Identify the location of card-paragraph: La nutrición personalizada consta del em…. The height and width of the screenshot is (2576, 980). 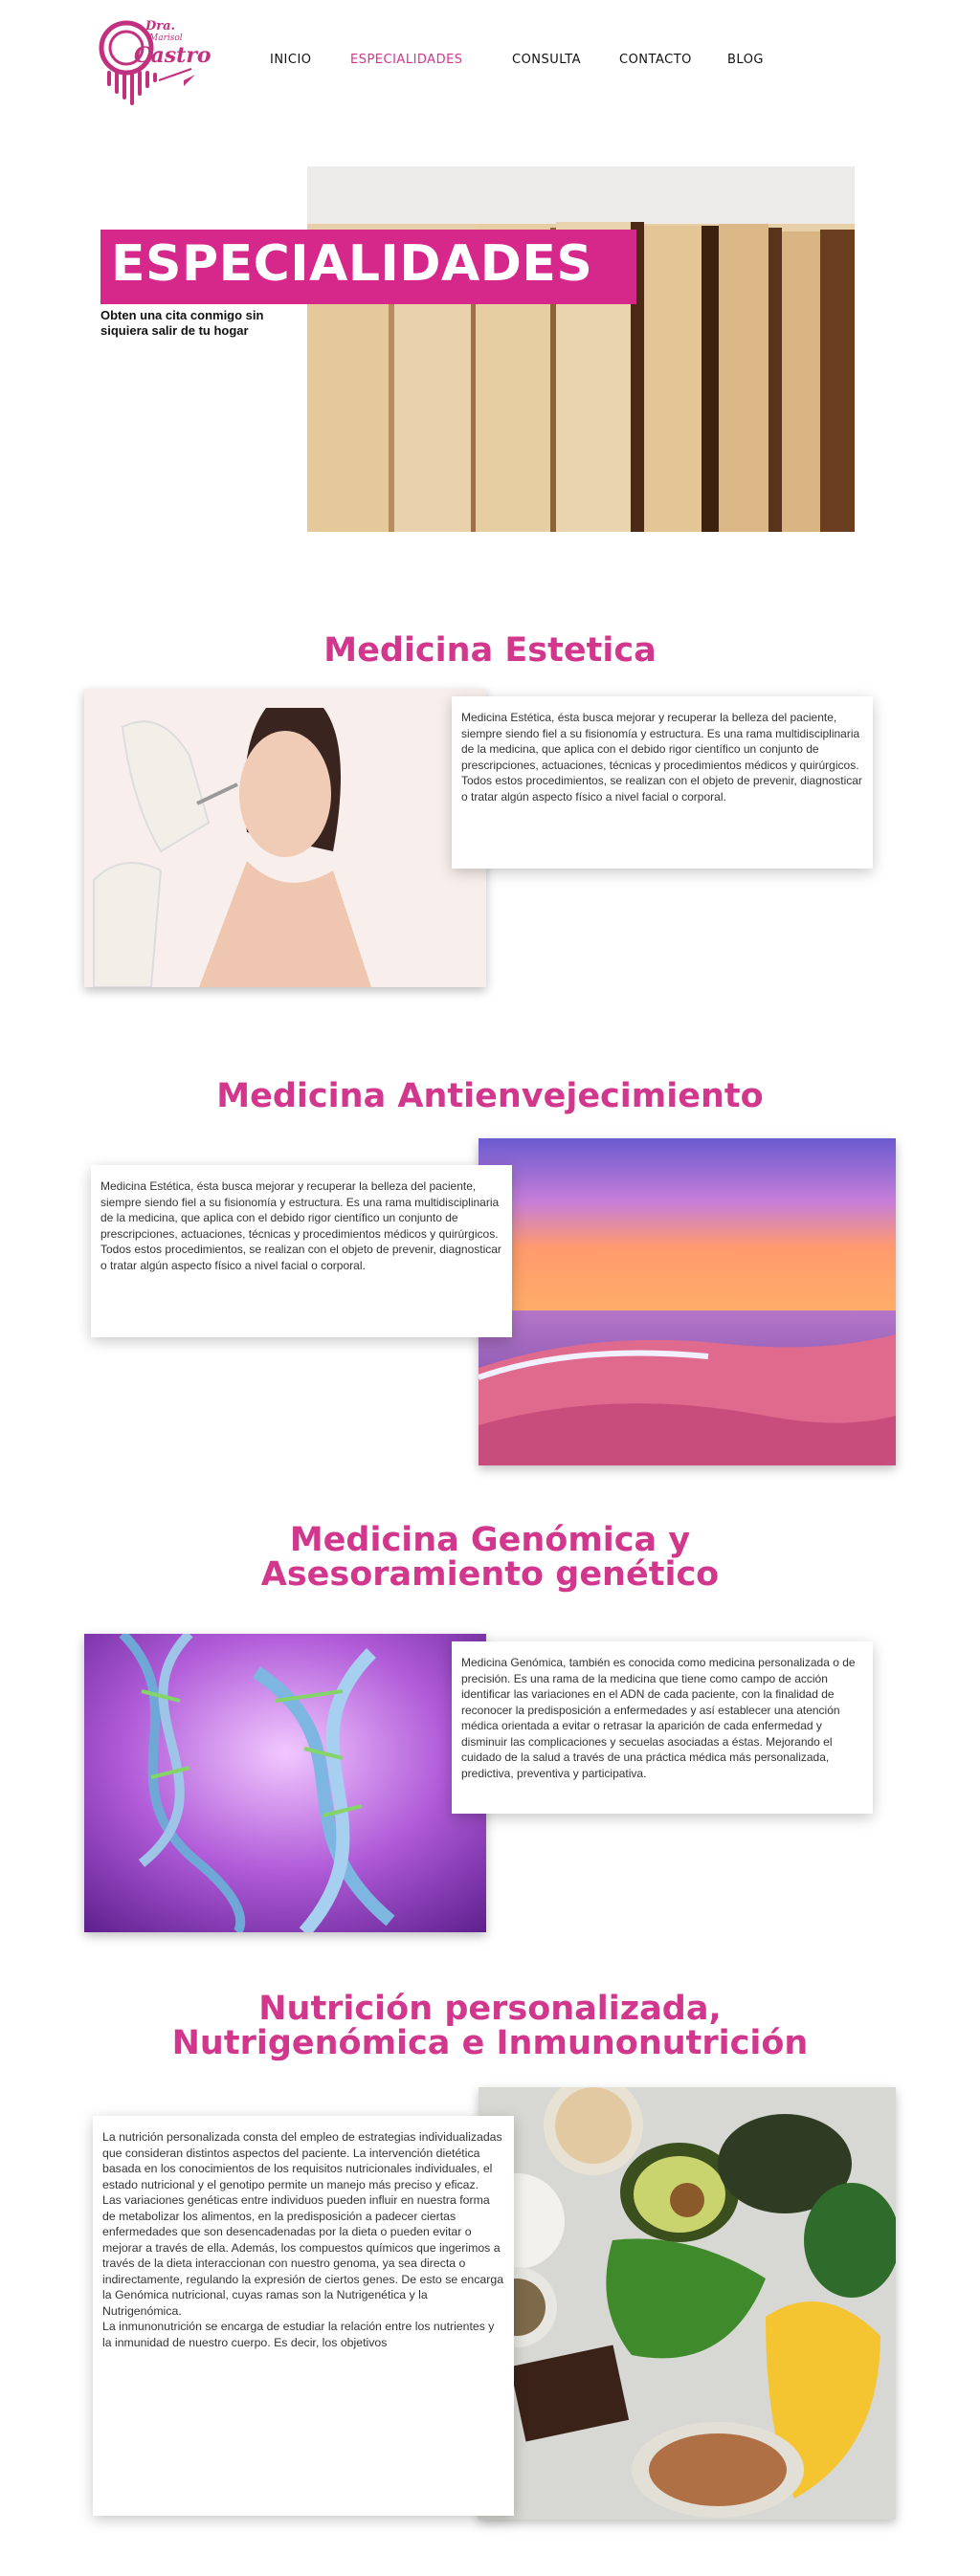
(302, 2160).